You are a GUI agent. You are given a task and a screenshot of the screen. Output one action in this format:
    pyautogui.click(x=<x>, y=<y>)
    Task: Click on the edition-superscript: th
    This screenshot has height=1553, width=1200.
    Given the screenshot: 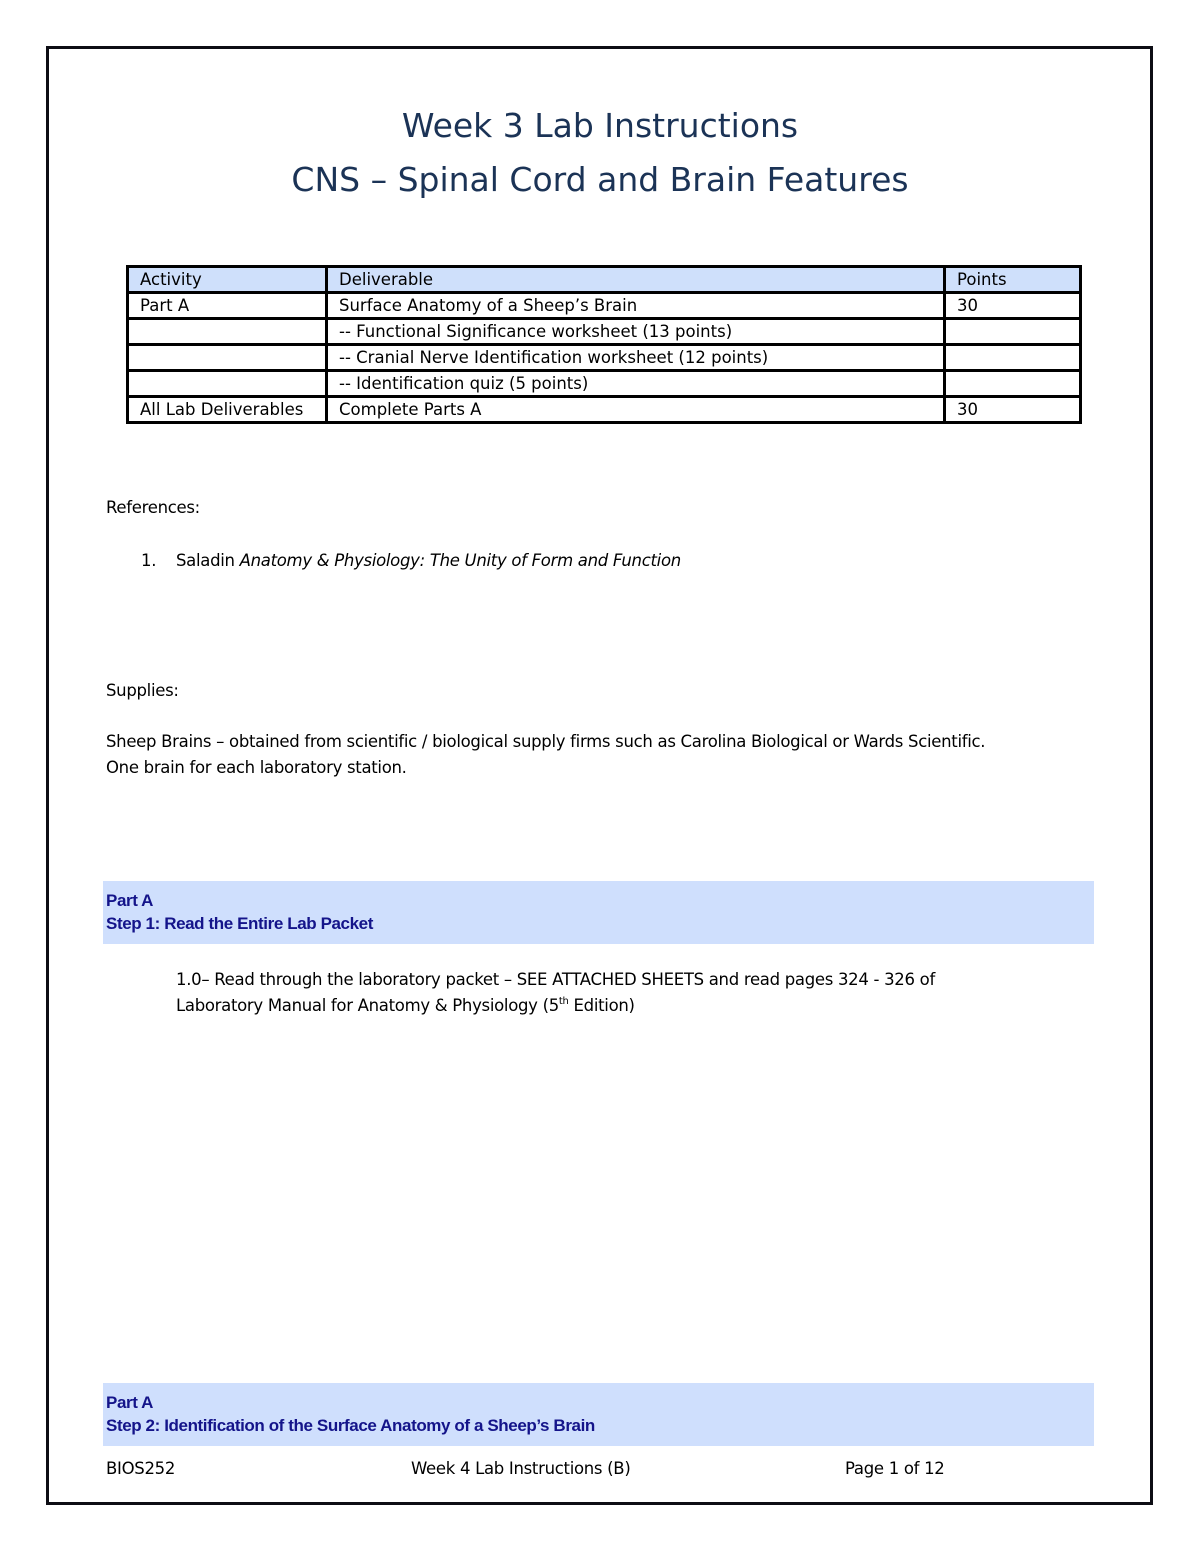 What is the action you would take?
    pyautogui.click(x=563, y=1001)
    